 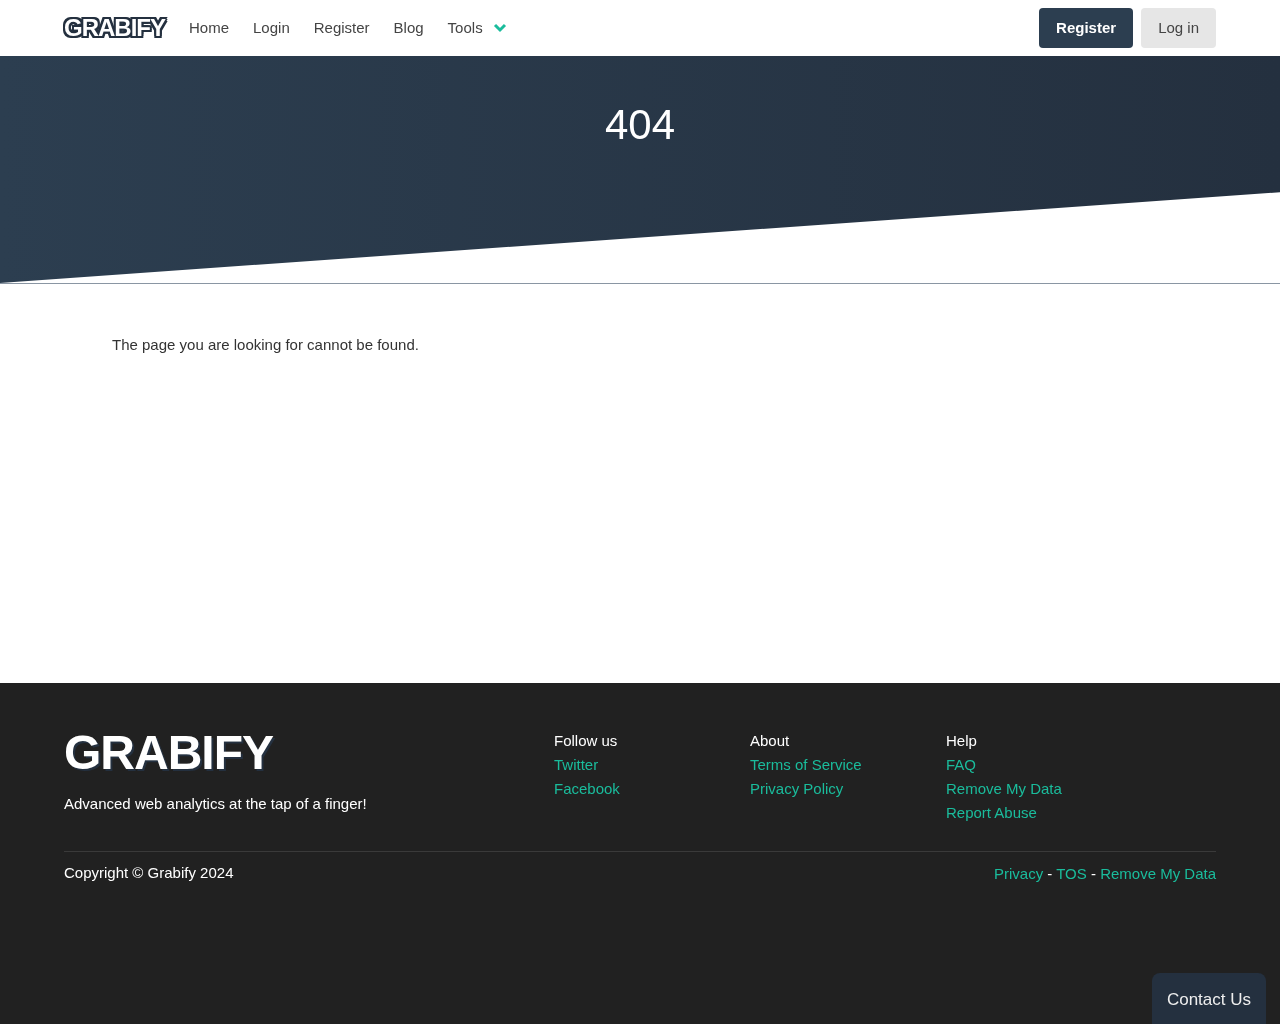 What do you see at coordinates (770, 741) in the screenshot?
I see `column-heading: About` at bounding box center [770, 741].